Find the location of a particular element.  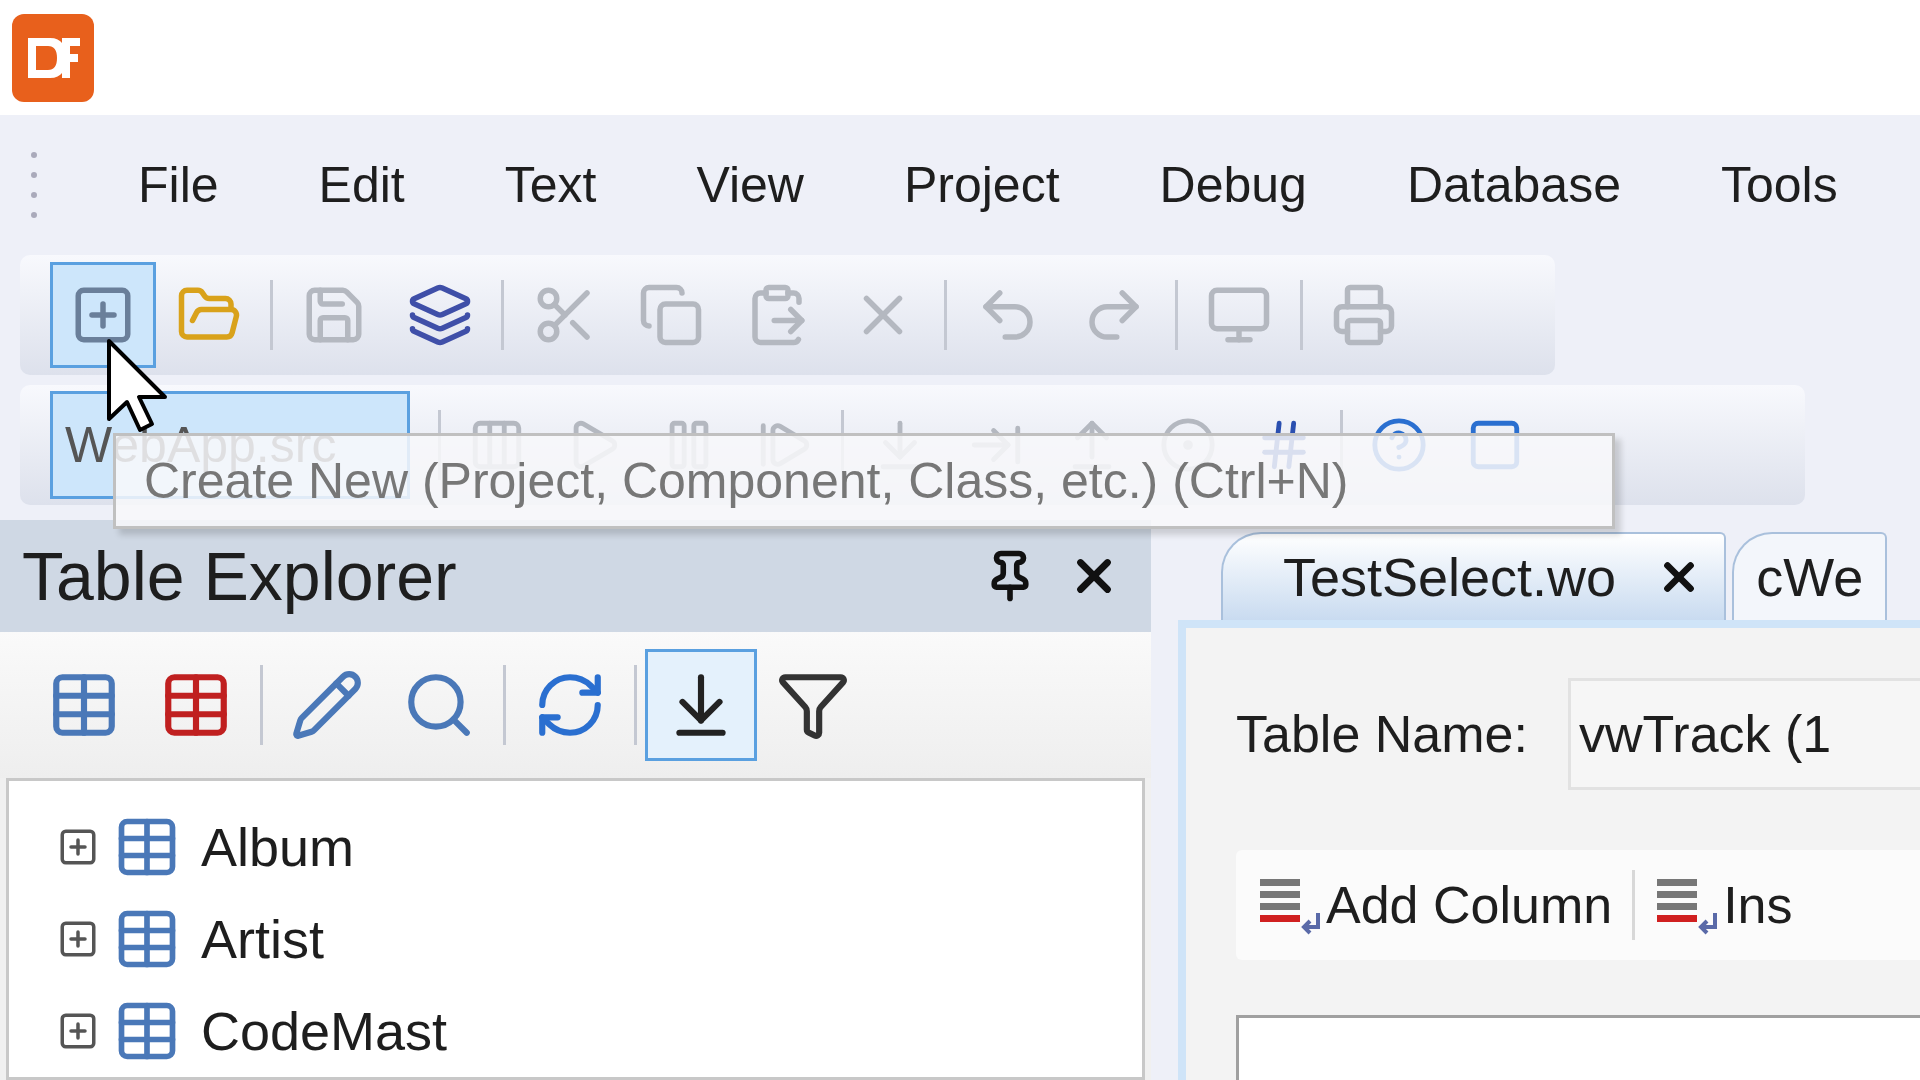

menu-item: Tools is located at coordinates (1779, 185).